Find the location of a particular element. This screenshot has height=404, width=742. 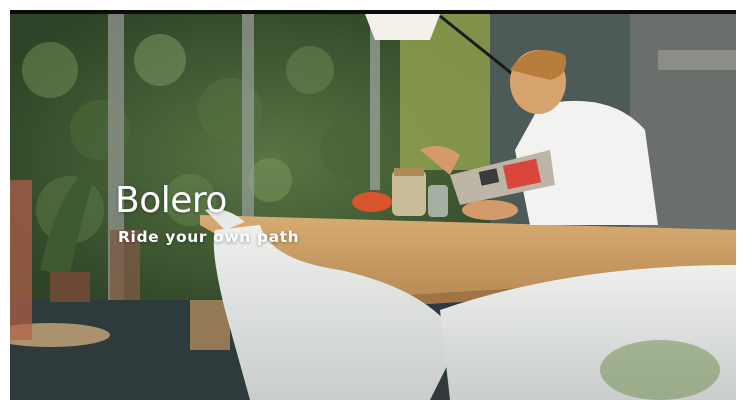

brand-tagline: Ride your own path is located at coordinates (209, 237).